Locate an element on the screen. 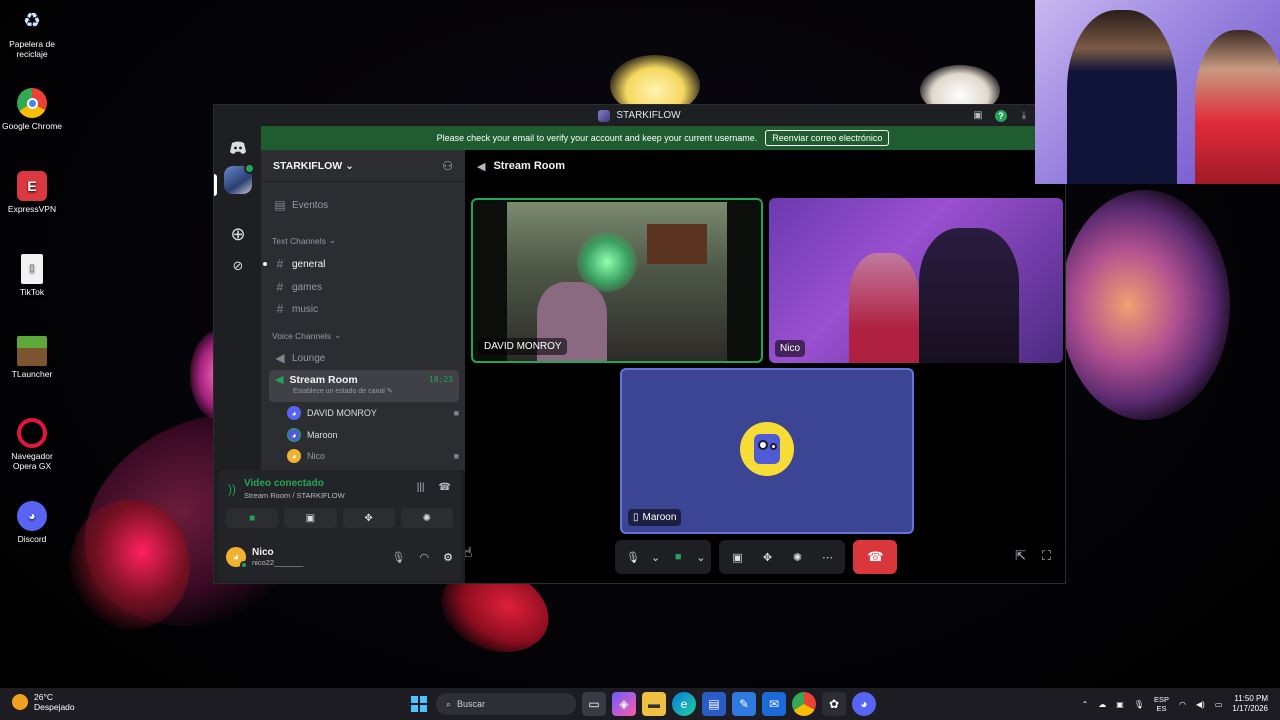 This screenshot has height=720, width=1280. wifi-icon: ◠ is located at coordinates (1182, 704).